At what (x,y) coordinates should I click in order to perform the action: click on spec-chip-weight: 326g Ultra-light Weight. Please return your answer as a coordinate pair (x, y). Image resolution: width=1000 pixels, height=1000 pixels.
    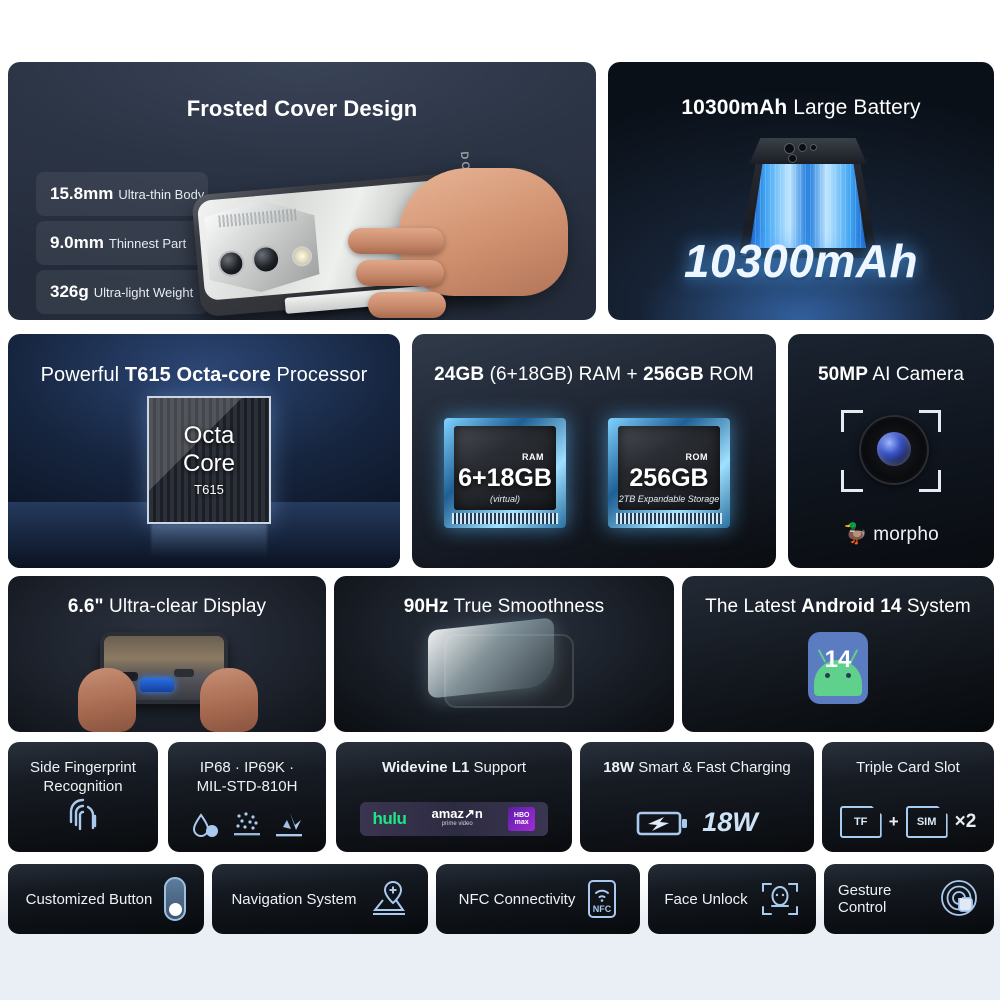
    Looking at the image, I should click on (122, 292).